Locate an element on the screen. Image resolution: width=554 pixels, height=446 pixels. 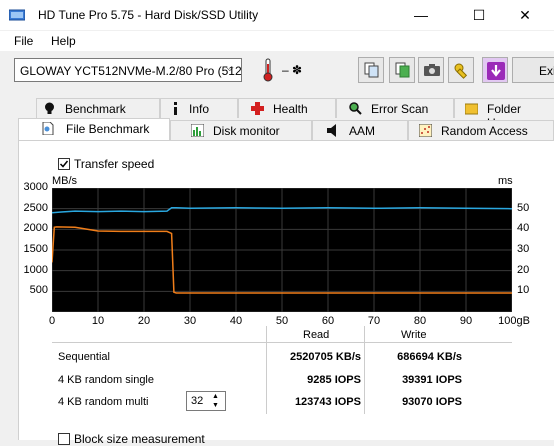
file-icon is located at coordinates (48, 128).